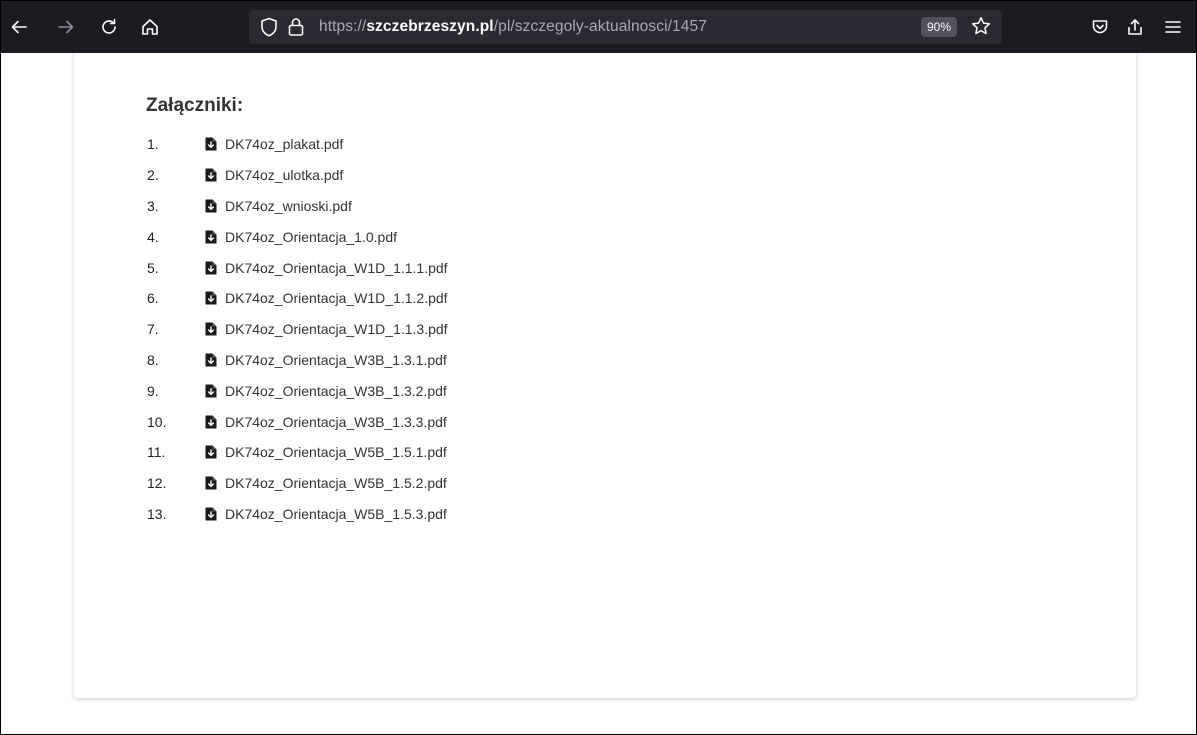  Describe the element at coordinates (66, 27) in the screenshot. I see `forward-arrow-icon` at that location.